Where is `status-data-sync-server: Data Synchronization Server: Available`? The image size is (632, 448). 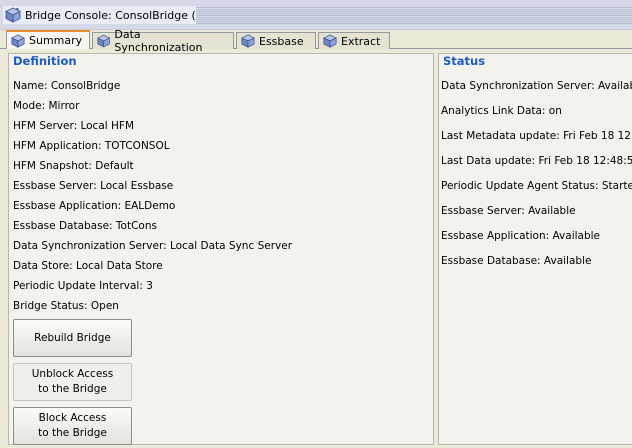
status-data-sync-server: Data Synchronization Server: Available is located at coordinates (536, 86).